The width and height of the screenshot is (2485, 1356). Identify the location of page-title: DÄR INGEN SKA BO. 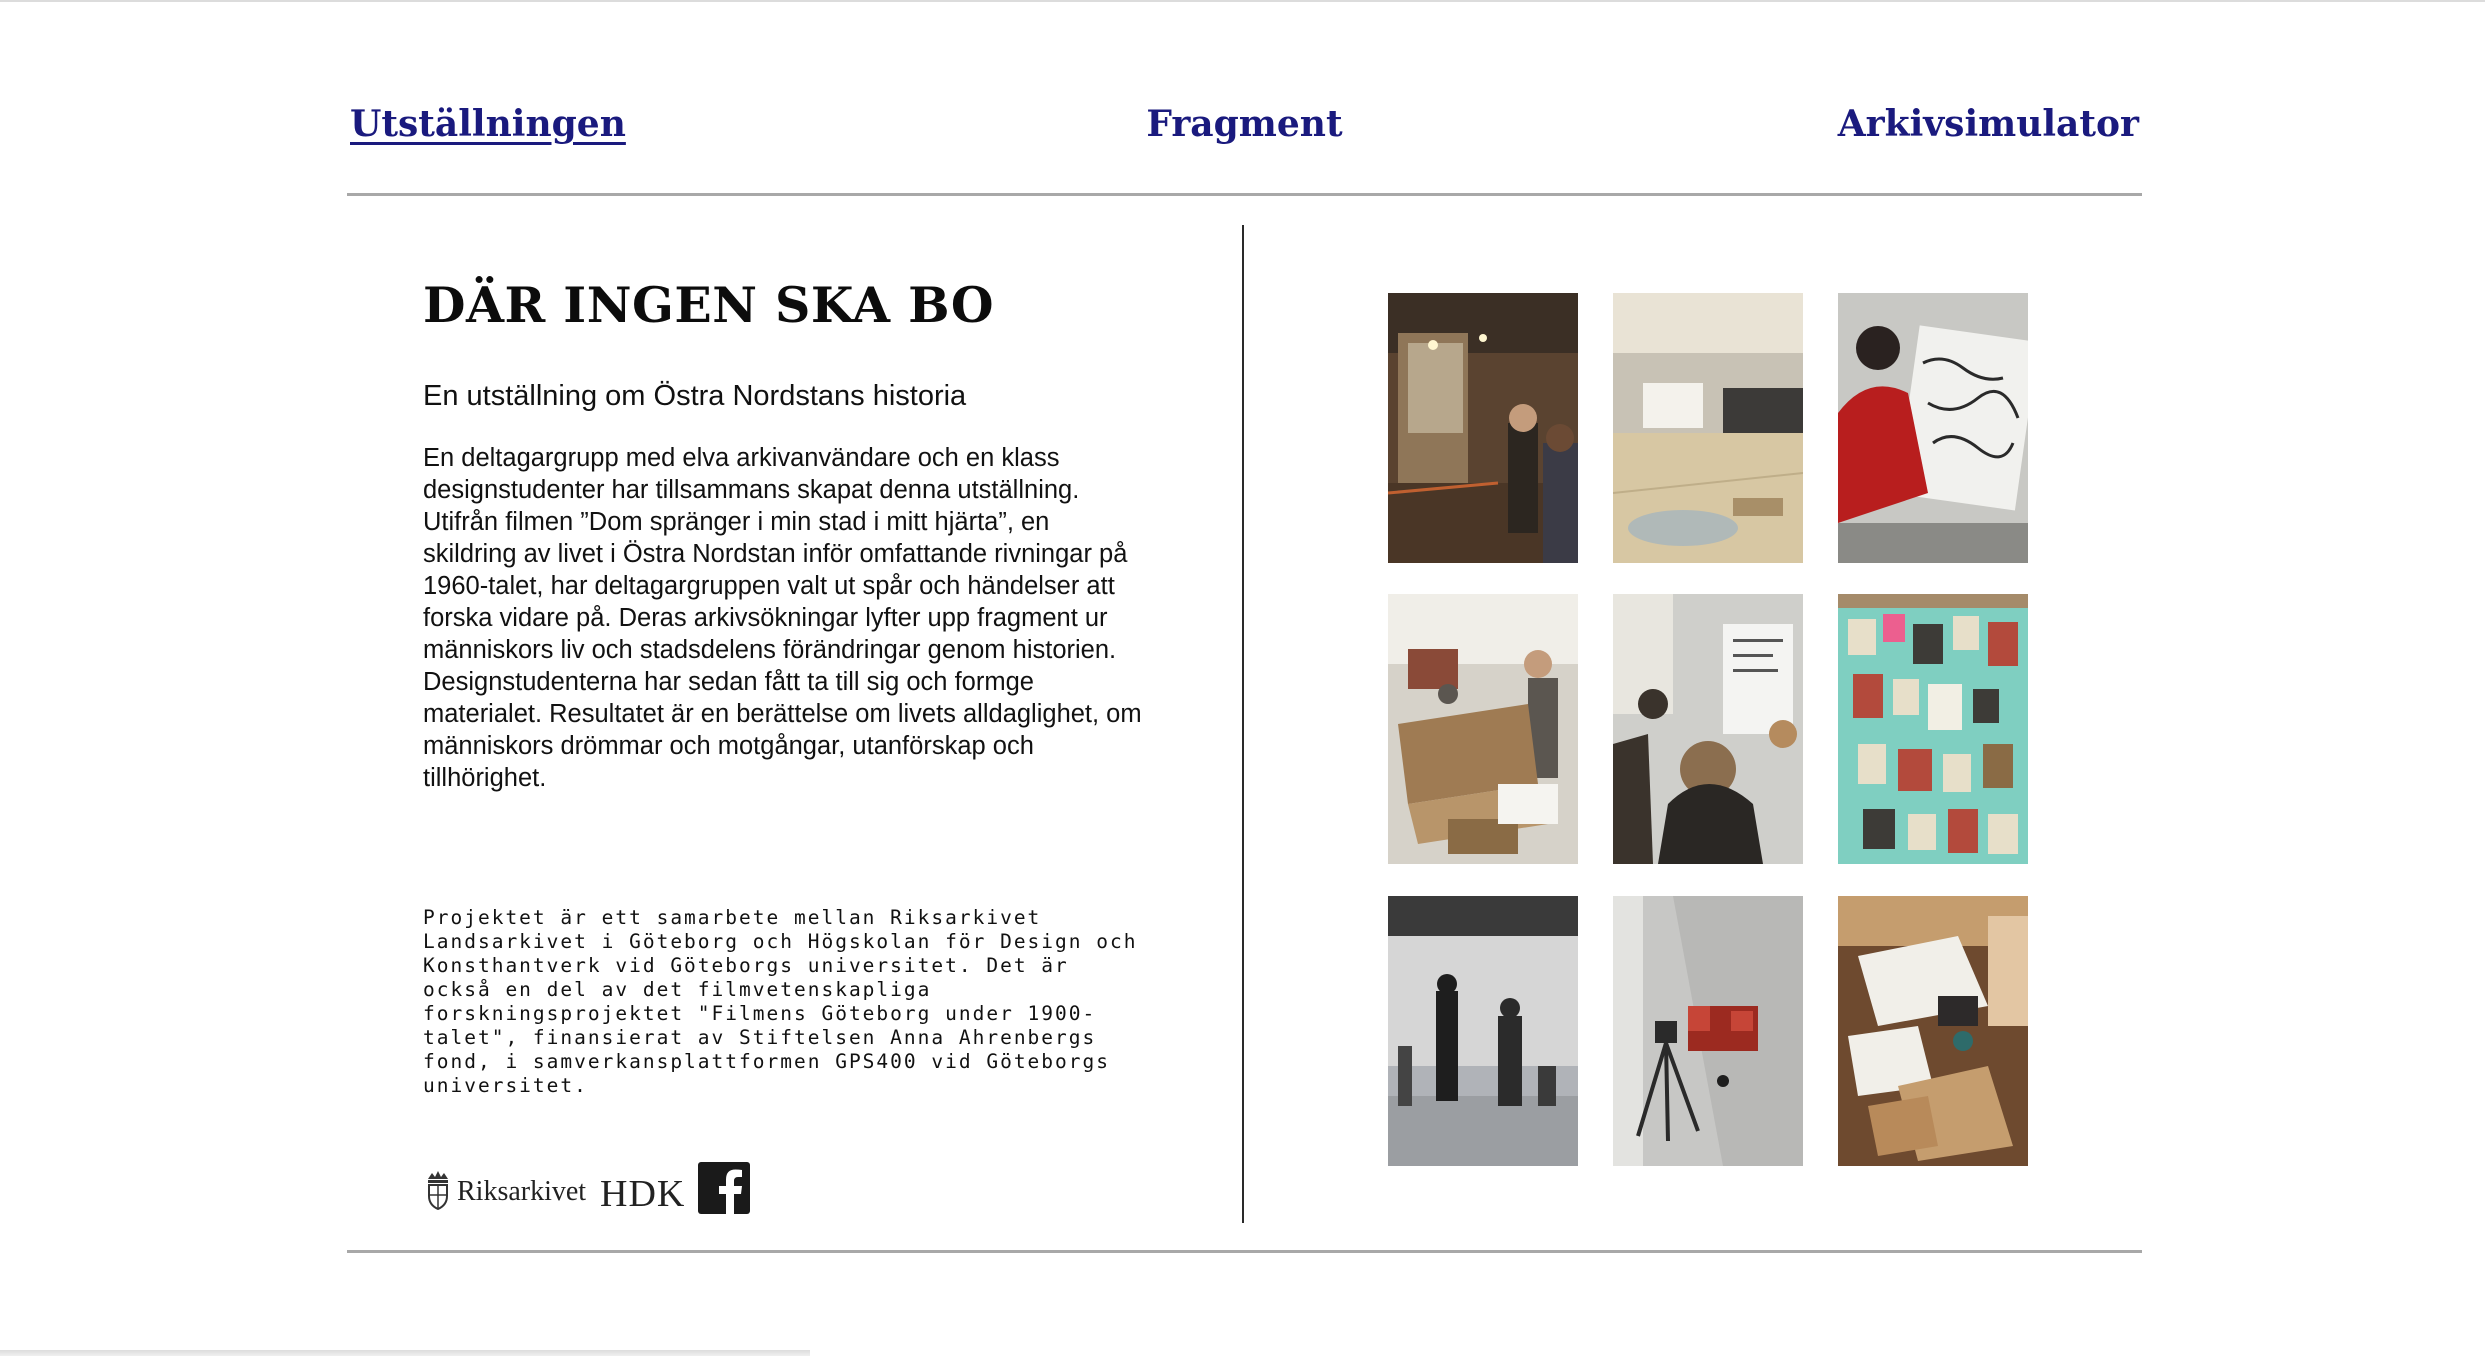
(709, 305).